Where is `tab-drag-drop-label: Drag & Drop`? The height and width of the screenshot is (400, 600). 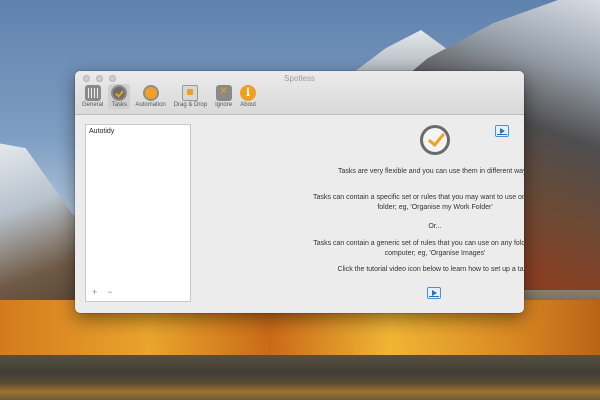
tab-drag-drop-label: Drag & Drop is located at coordinates (190, 105).